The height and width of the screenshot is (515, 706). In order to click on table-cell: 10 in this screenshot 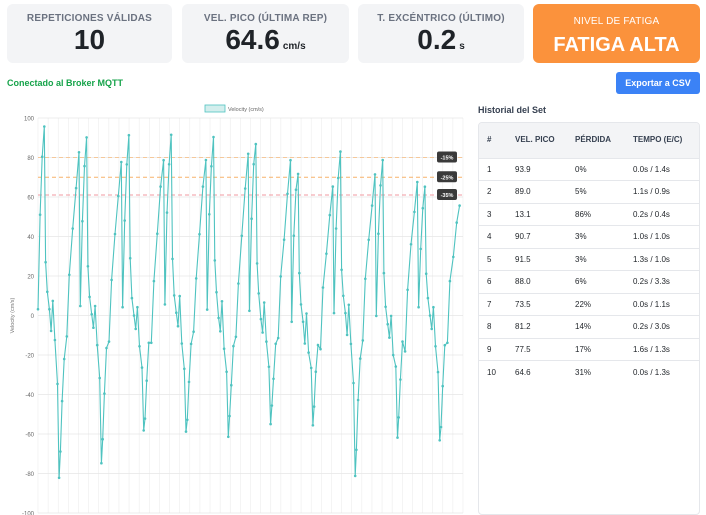, I will do `click(493, 371)`.